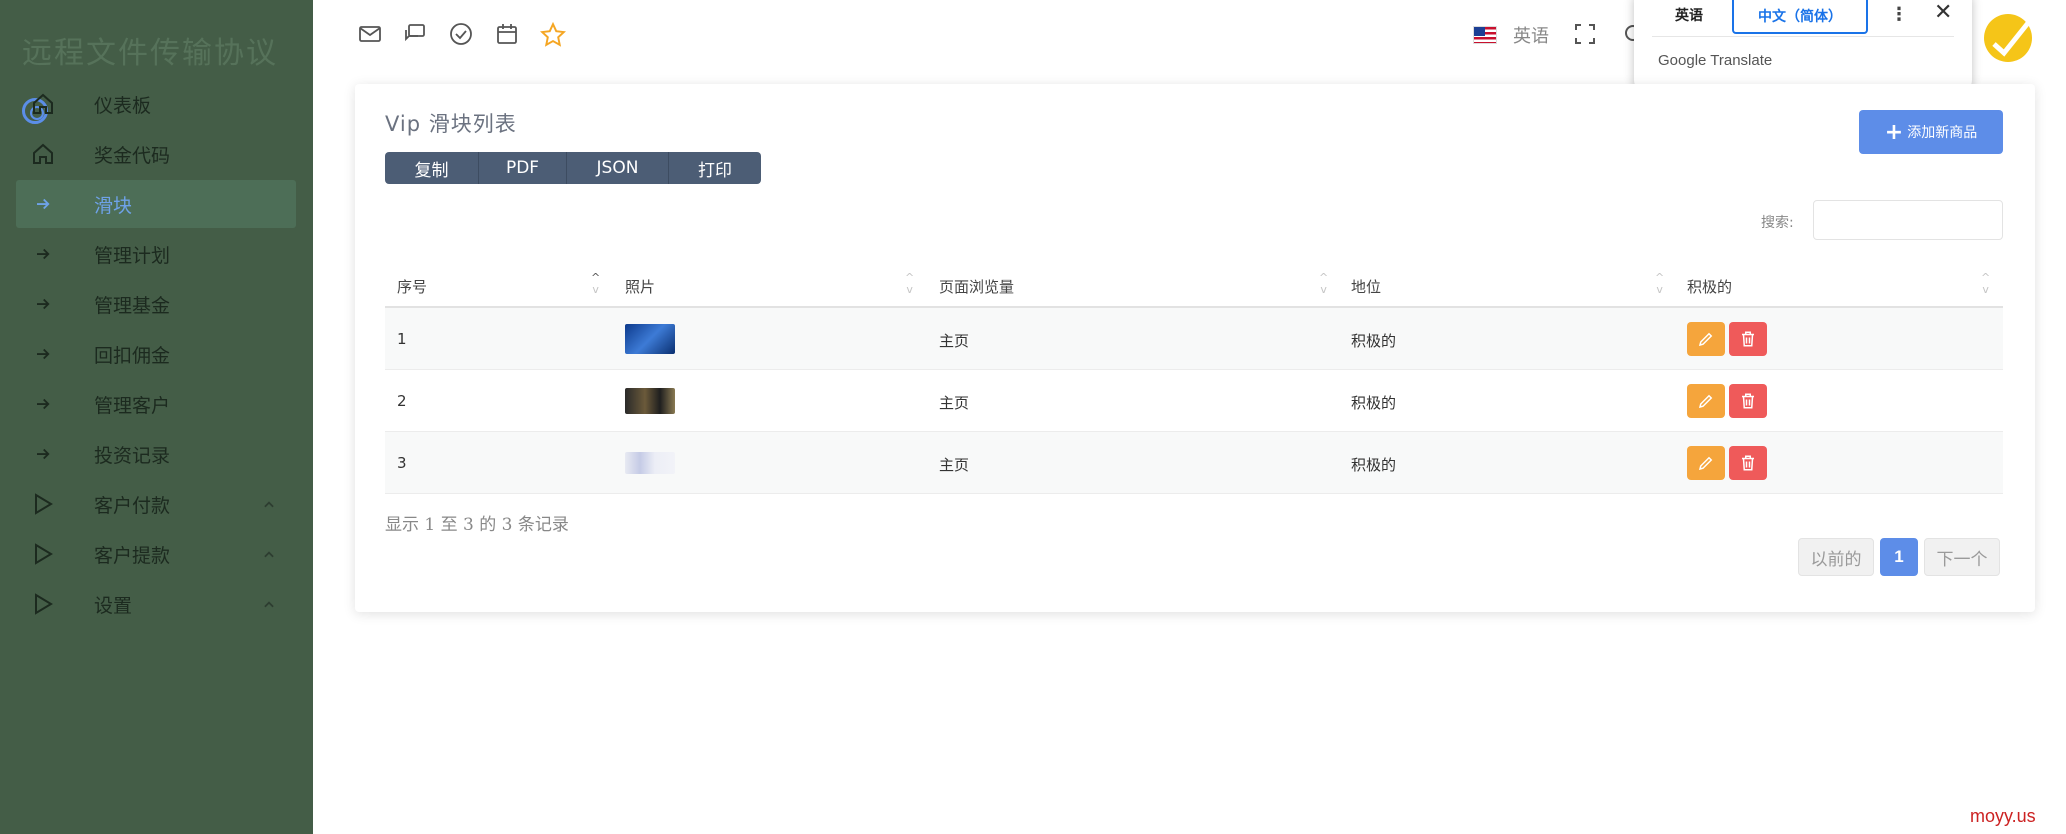 The height and width of the screenshot is (834, 2066). I want to click on pagination: 以前的 1 下一个, so click(1899, 557).